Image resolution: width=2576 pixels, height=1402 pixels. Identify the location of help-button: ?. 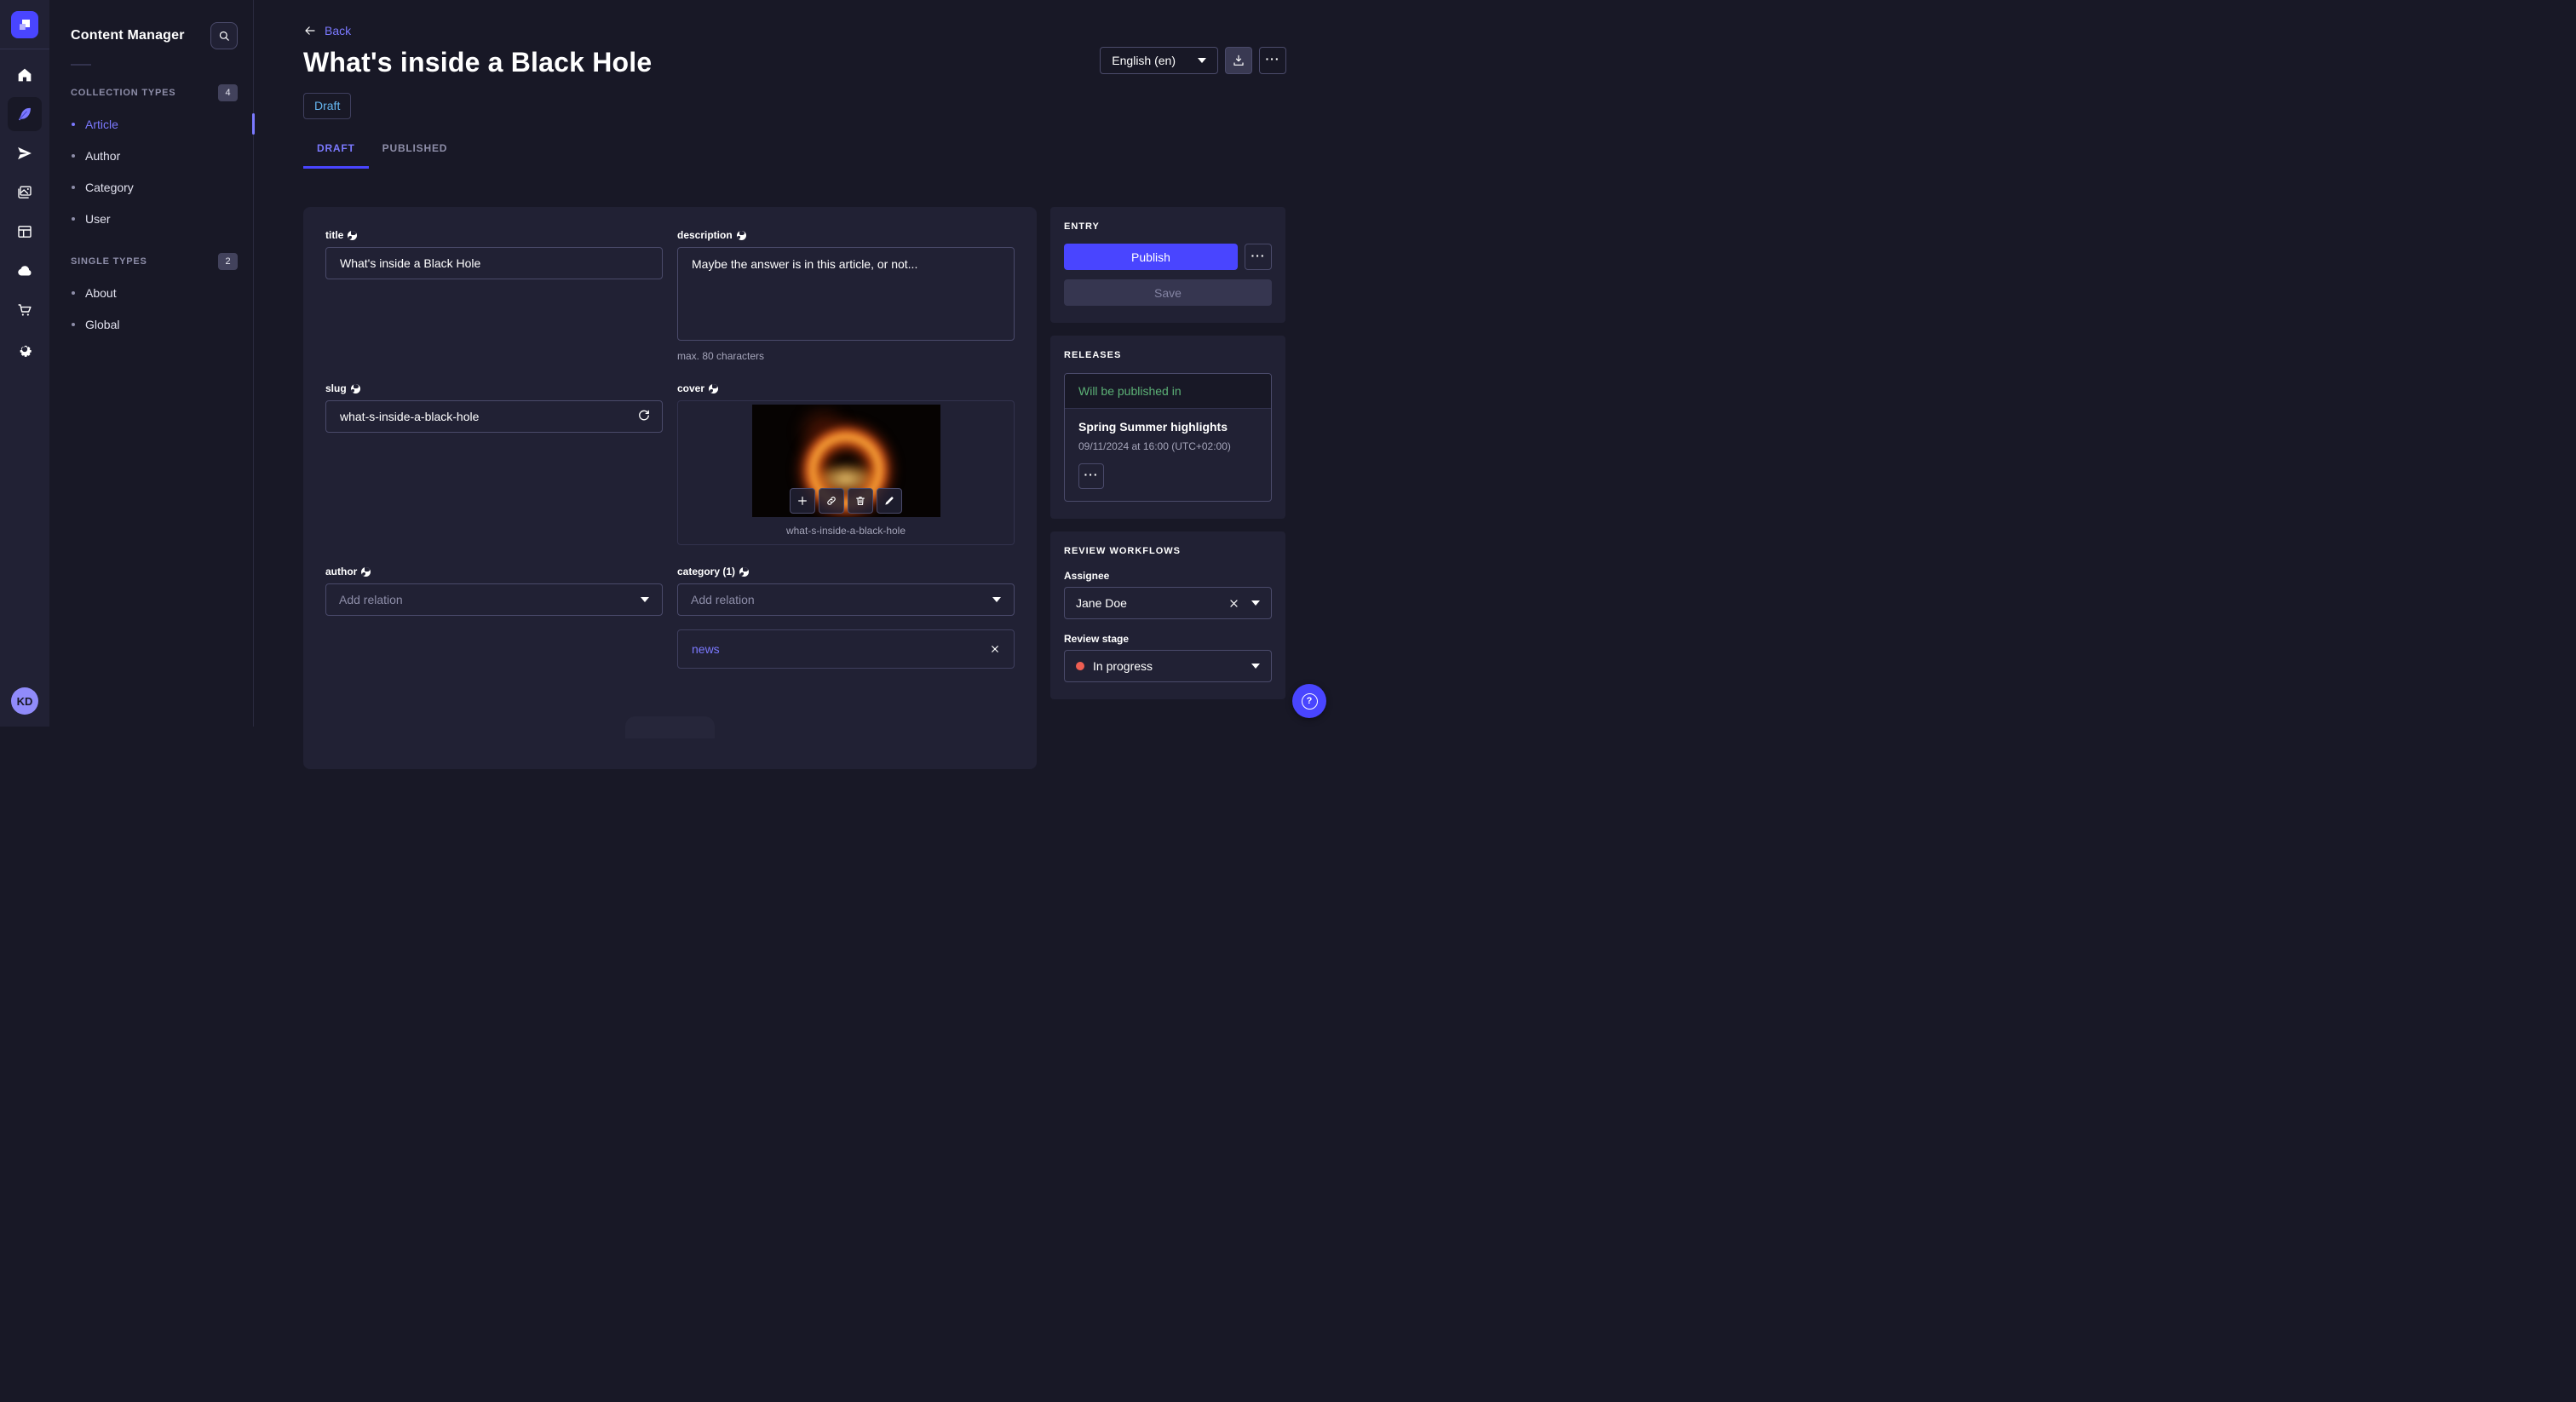
(1309, 701).